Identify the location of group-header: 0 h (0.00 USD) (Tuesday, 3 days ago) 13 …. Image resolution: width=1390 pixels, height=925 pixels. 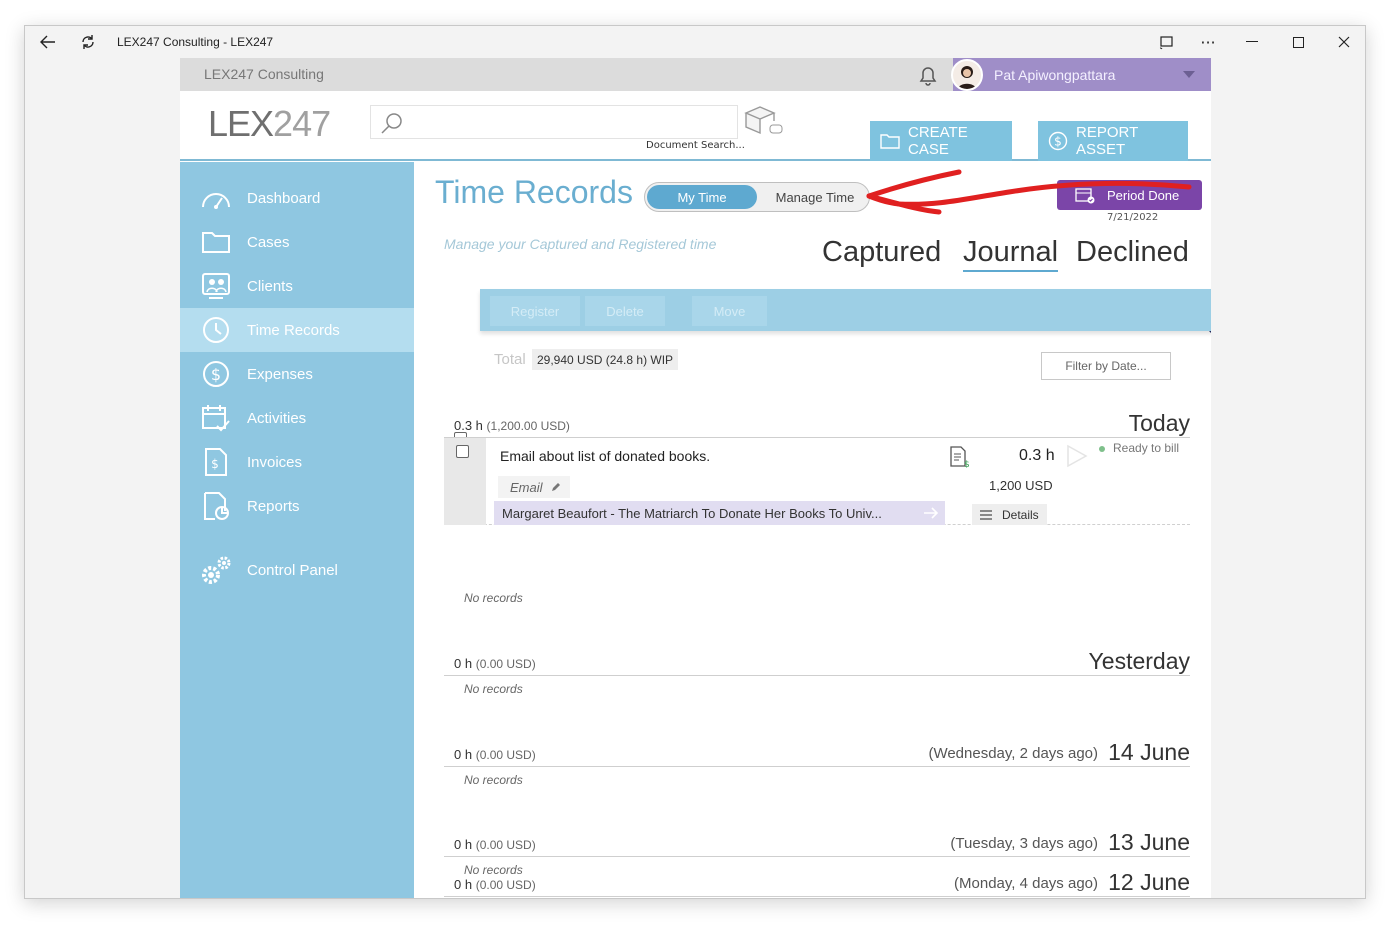
(817, 843).